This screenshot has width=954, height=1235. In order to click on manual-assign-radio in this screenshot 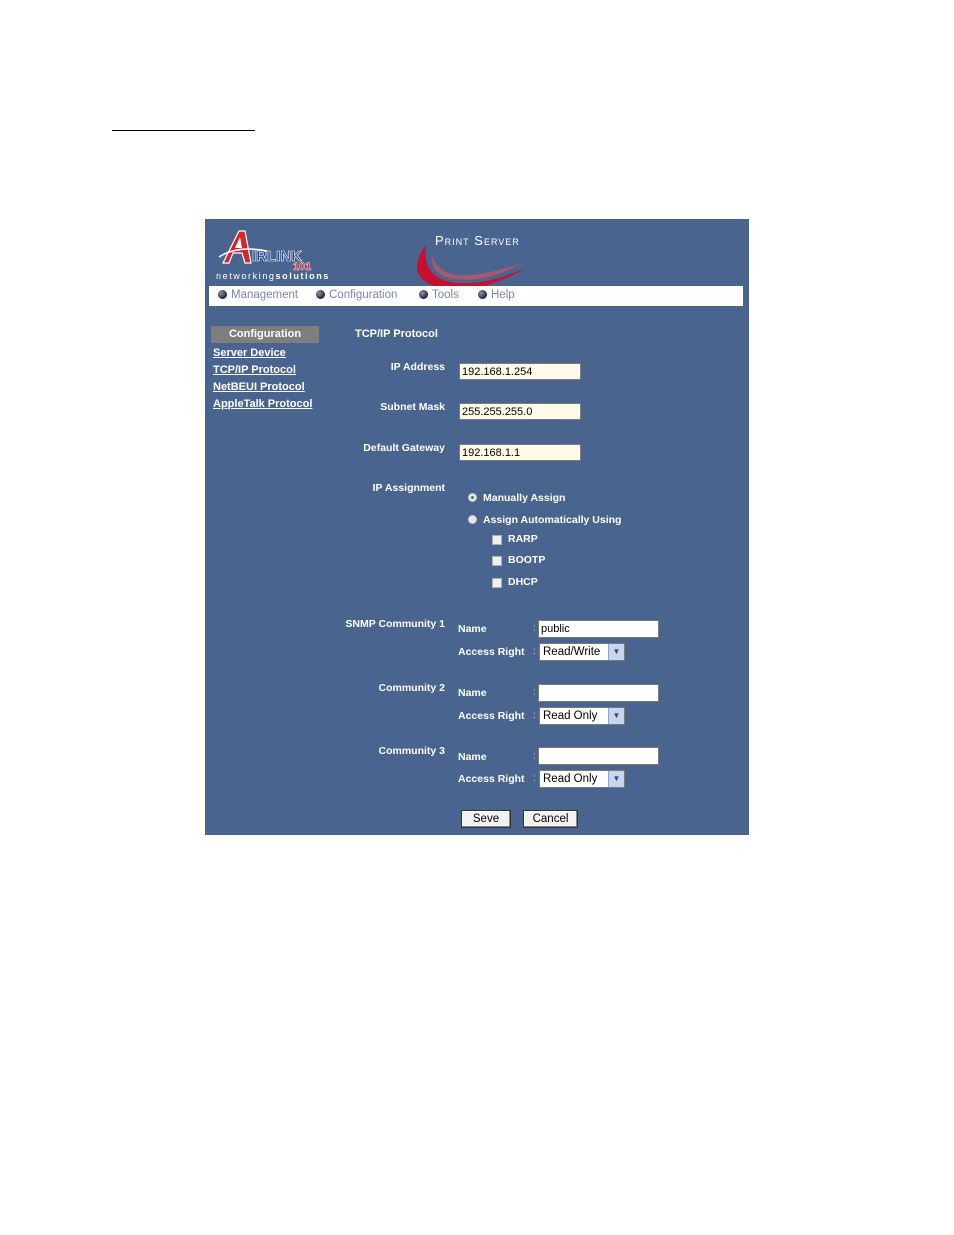, I will do `click(472, 497)`.